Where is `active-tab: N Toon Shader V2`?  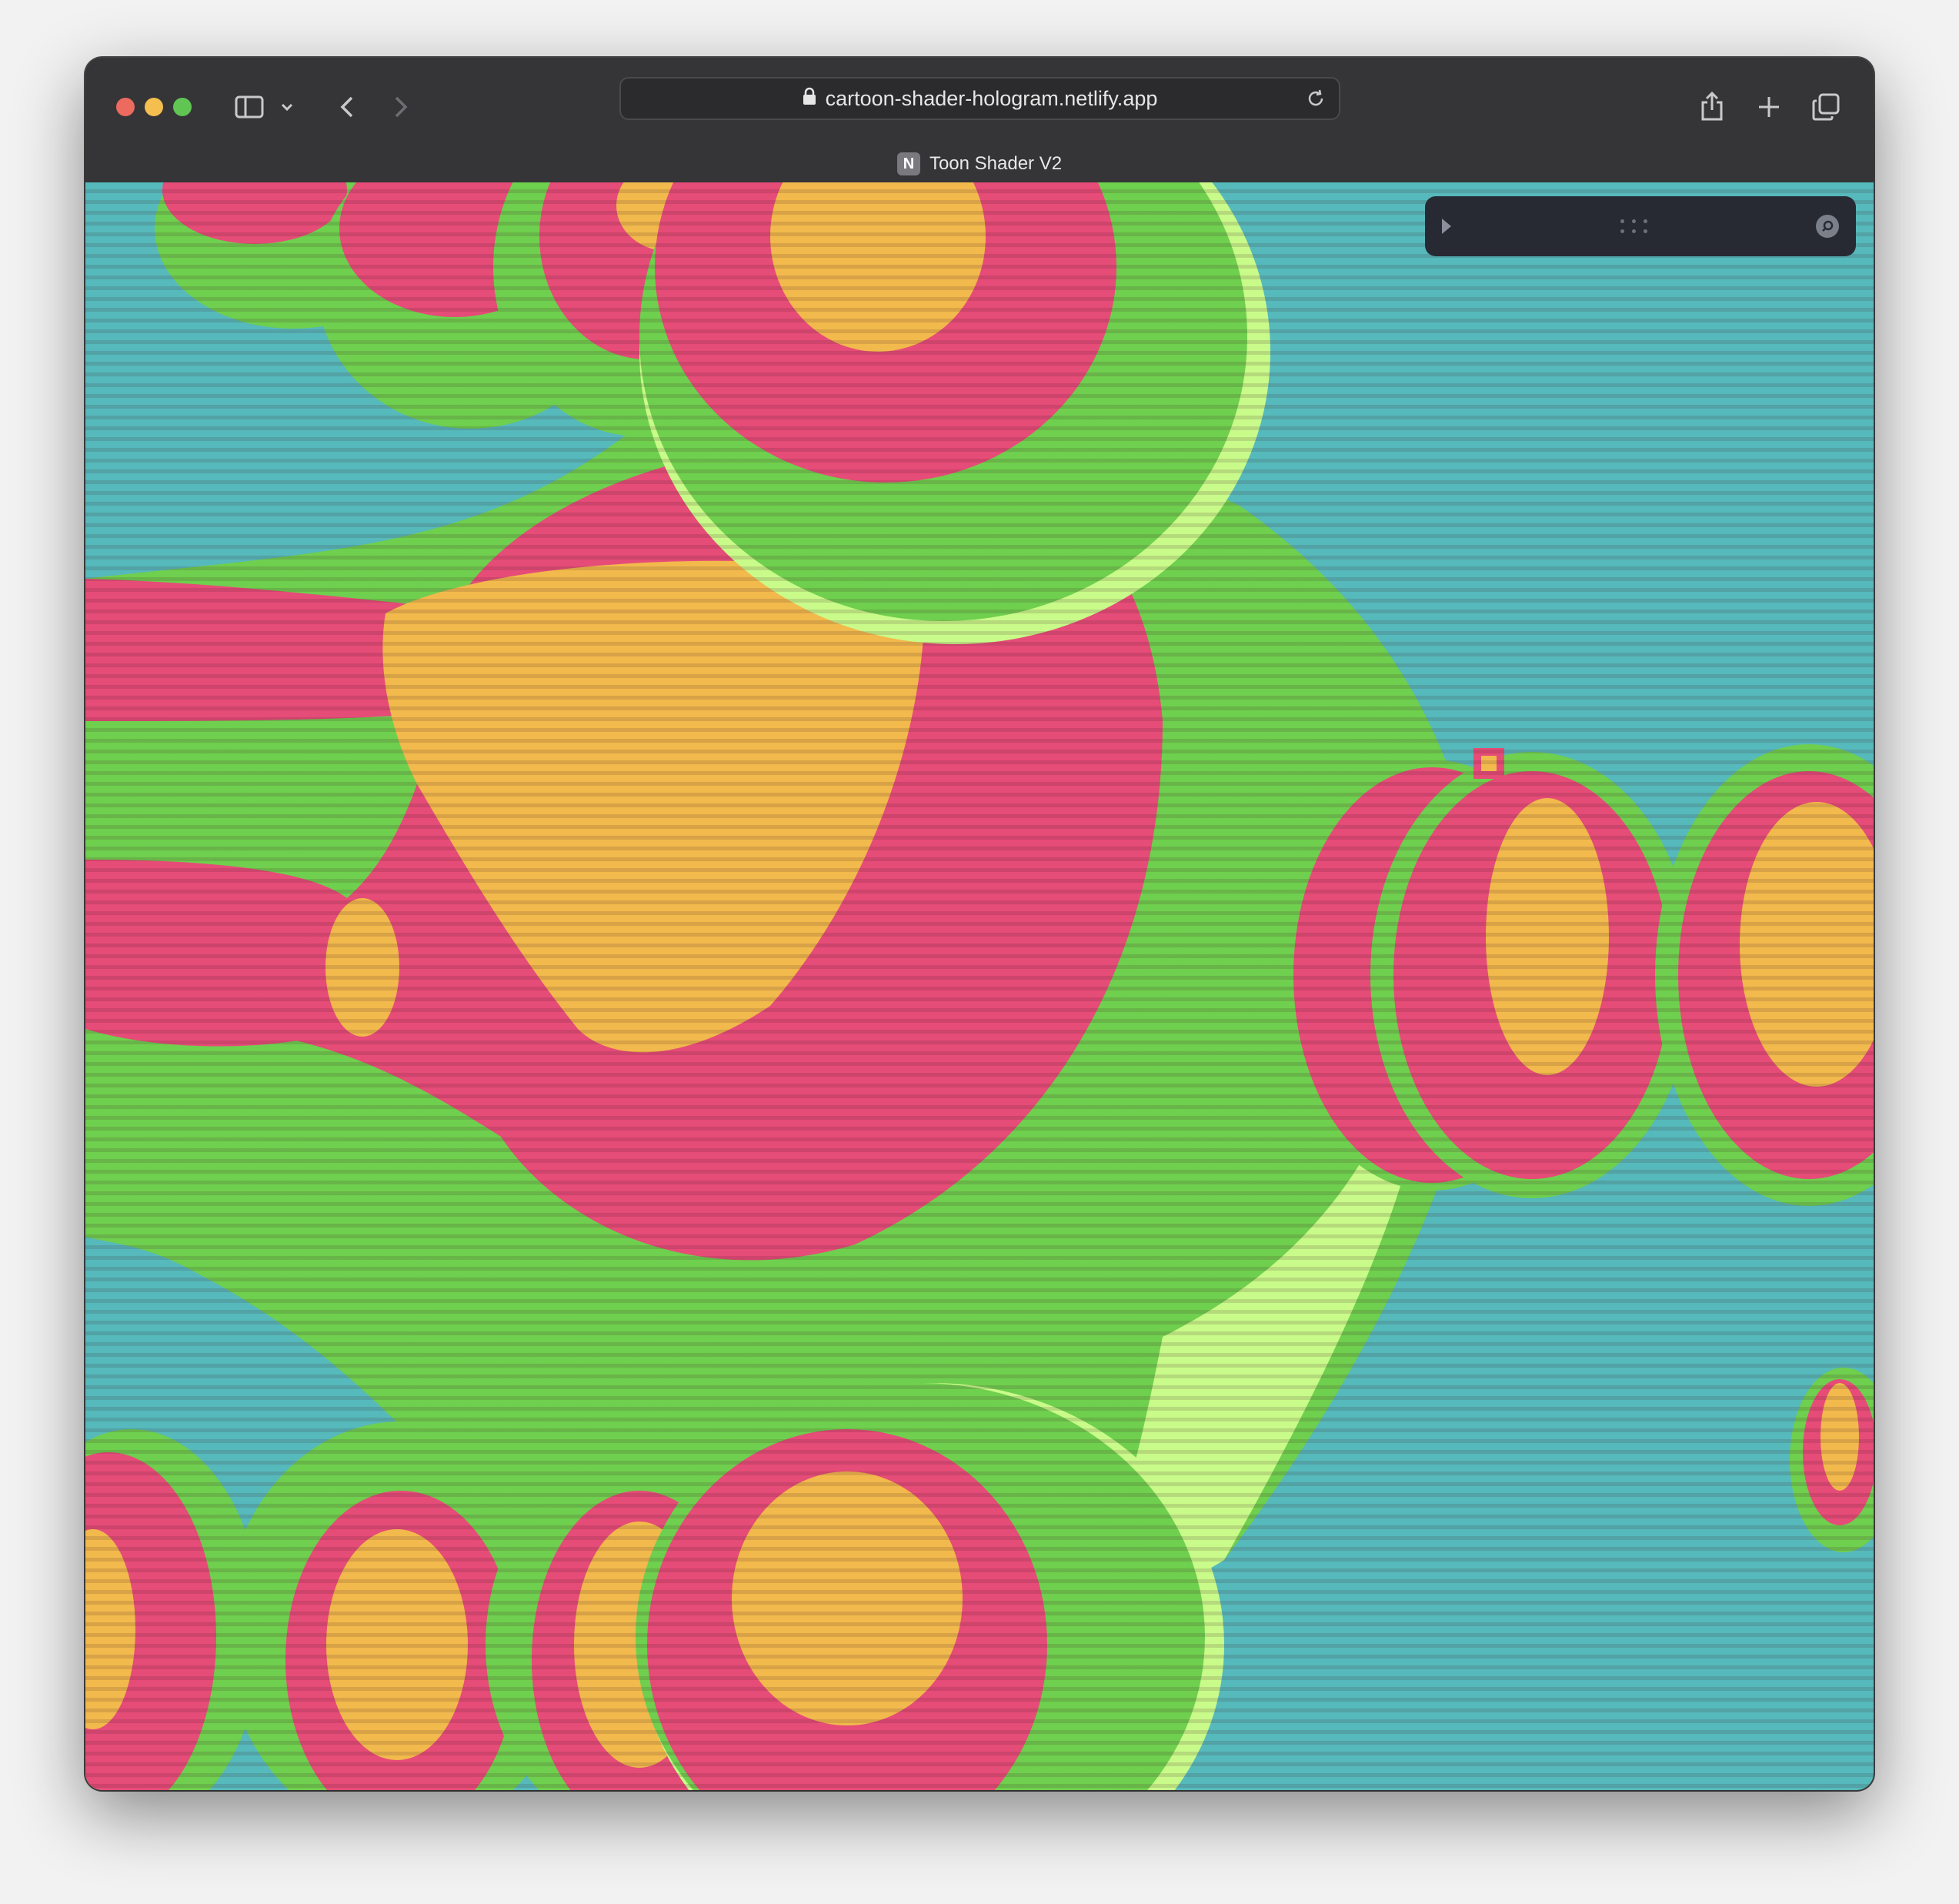 active-tab: N Toon Shader V2 is located at coordinates (979, 164).